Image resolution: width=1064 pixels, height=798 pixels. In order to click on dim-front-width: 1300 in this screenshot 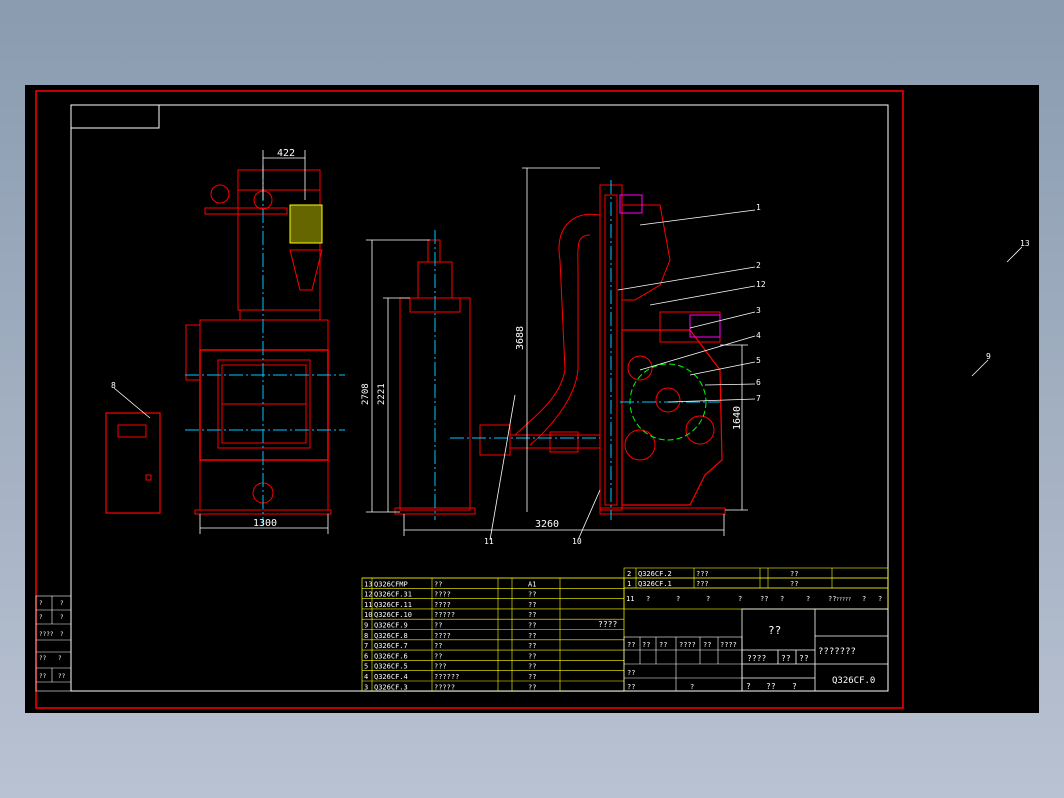, I will do `click(265, 523)`.